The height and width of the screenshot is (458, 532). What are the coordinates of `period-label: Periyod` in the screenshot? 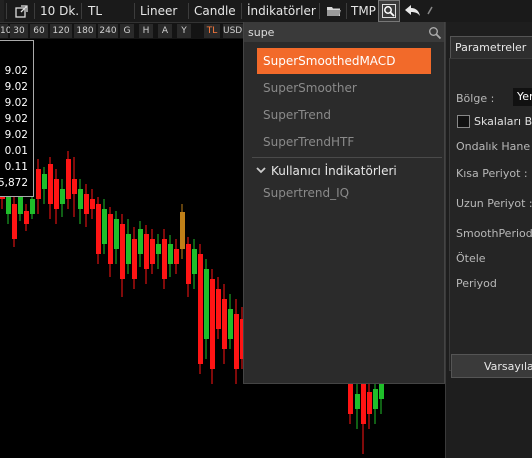 It's located at (476, 283).